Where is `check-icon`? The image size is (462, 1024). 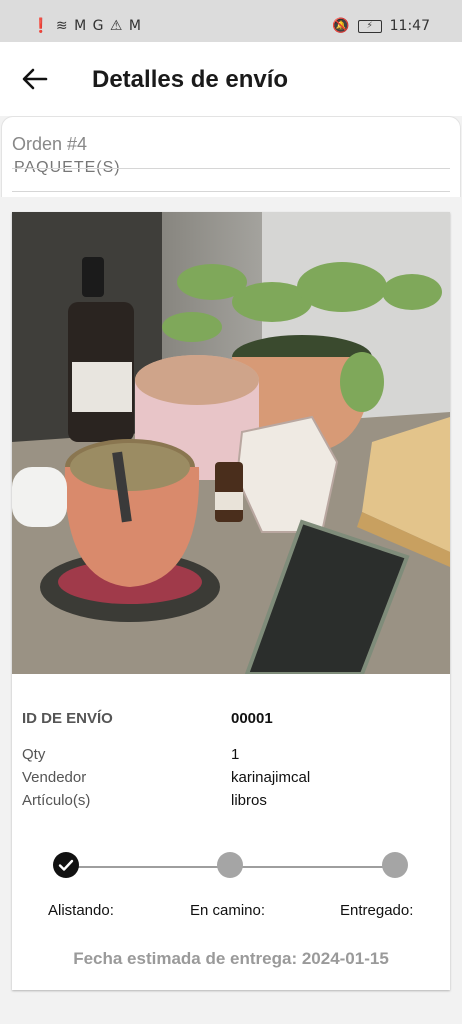
check-icon is located at coordinates (66, 865).